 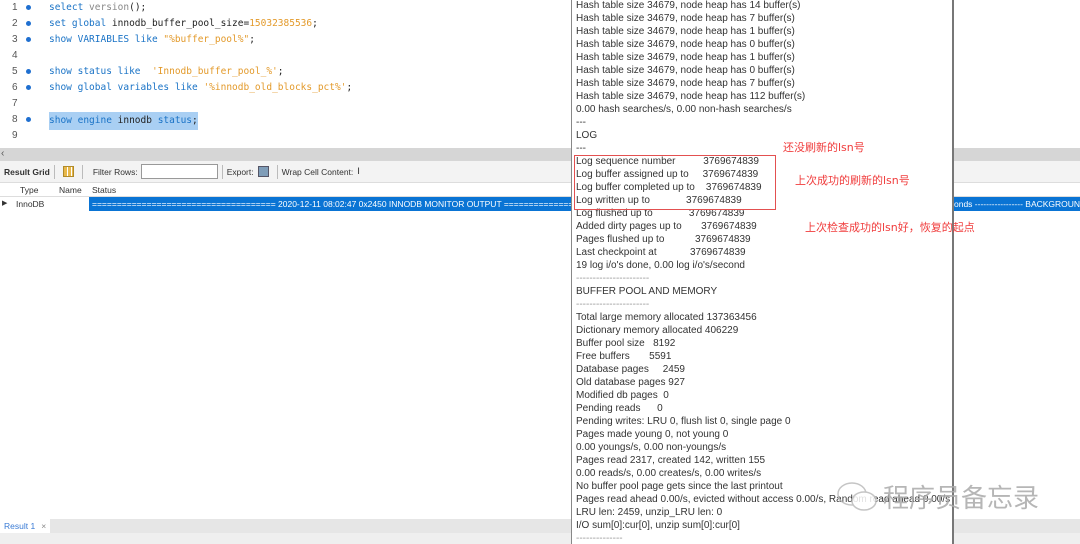 I want to click on line-number: 4, so click(x=15, y=55).